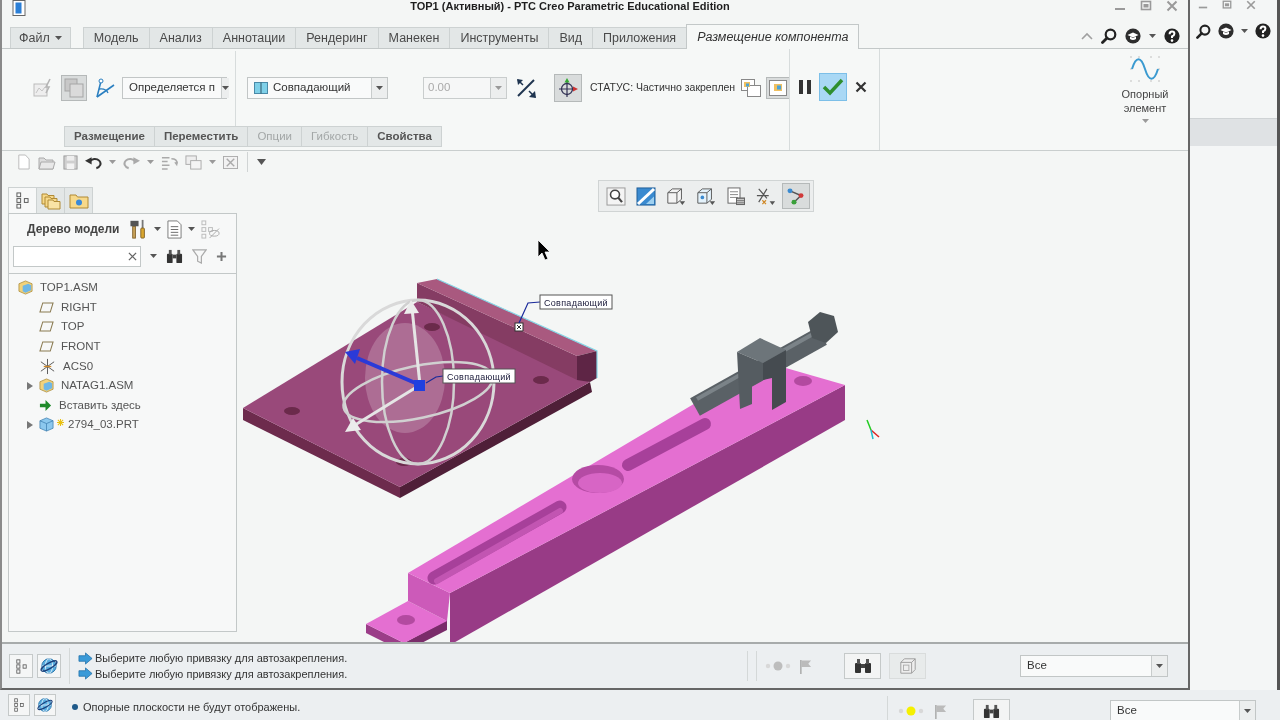  I want to click on ribbon-tab: Анализ, so click(180, 37).